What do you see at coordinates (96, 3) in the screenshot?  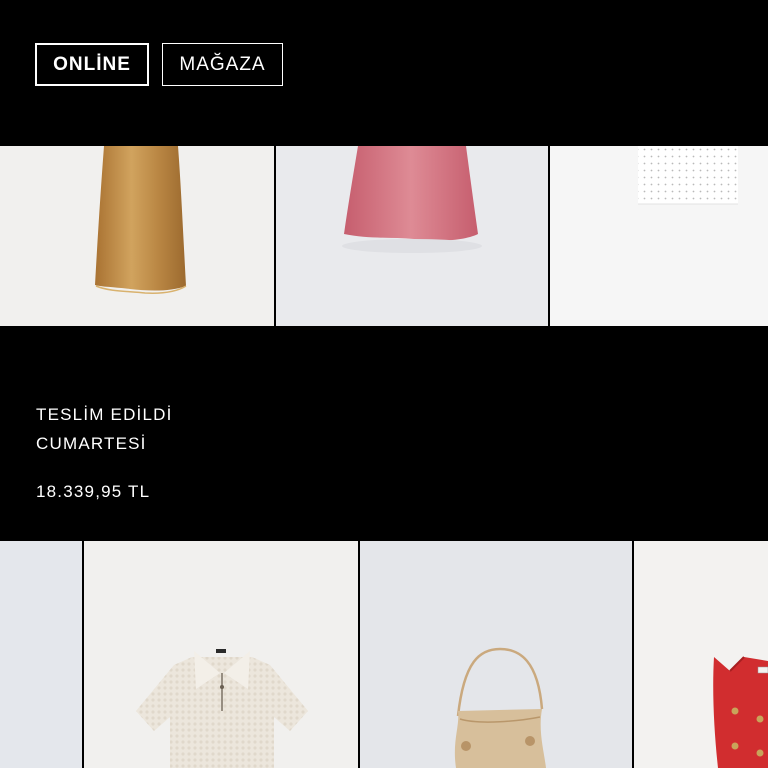 I see `header-title-cropped: ————————` at bounding box center [96, 3].